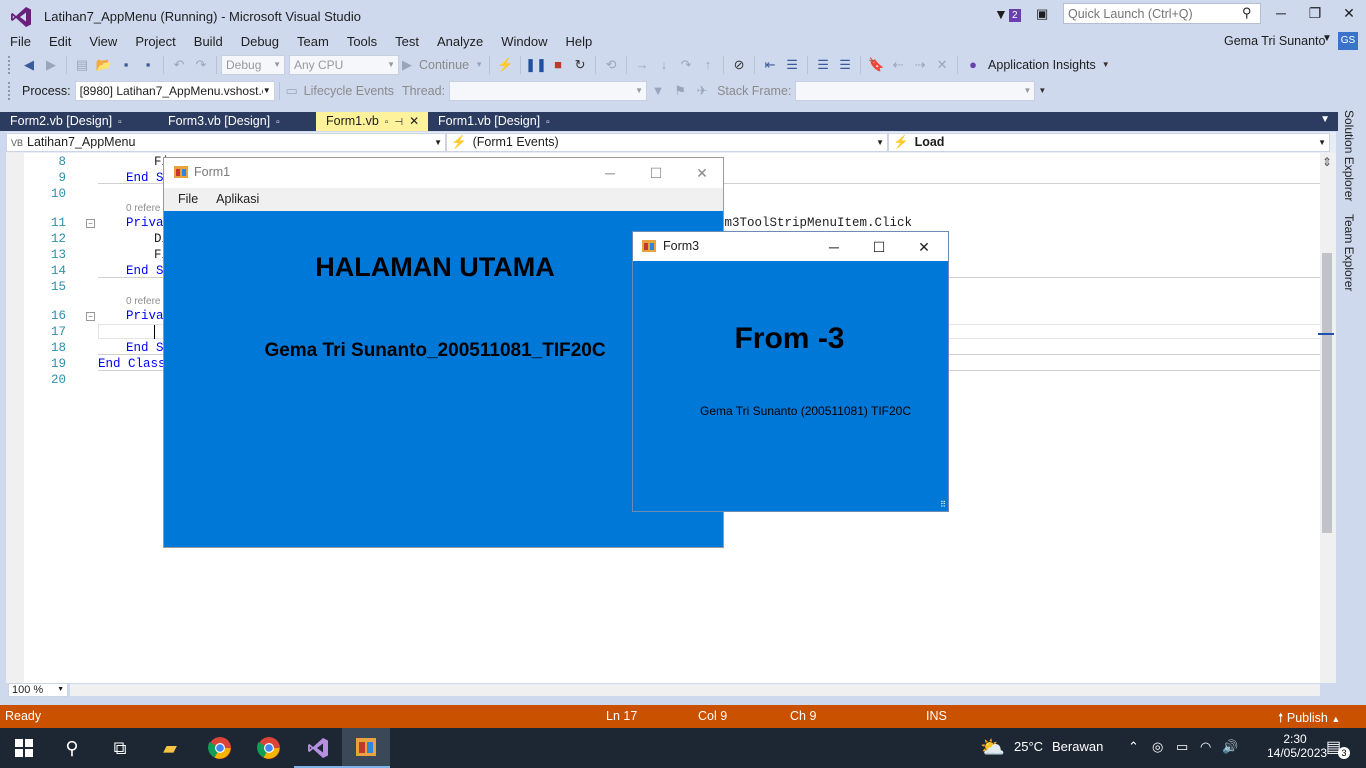 The image size is (1366, 768). What do you see at coordinates (185, 199) in the screenshot?
I see `form1-menu-file: File` at bounding box center [185, 199].